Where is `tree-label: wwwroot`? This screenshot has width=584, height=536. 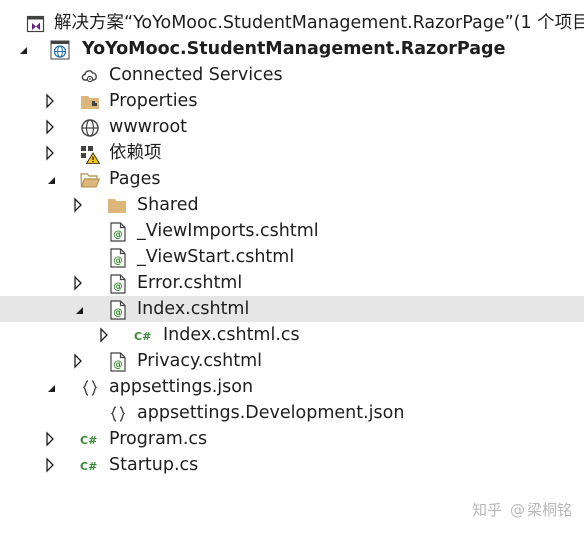
tree-label: wwwroot is located at coordinates (148, 127).